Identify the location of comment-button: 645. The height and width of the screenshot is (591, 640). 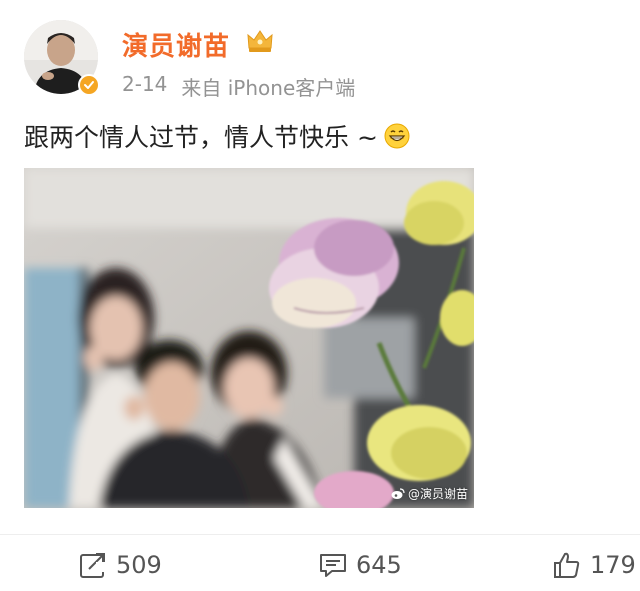
(360, 565).